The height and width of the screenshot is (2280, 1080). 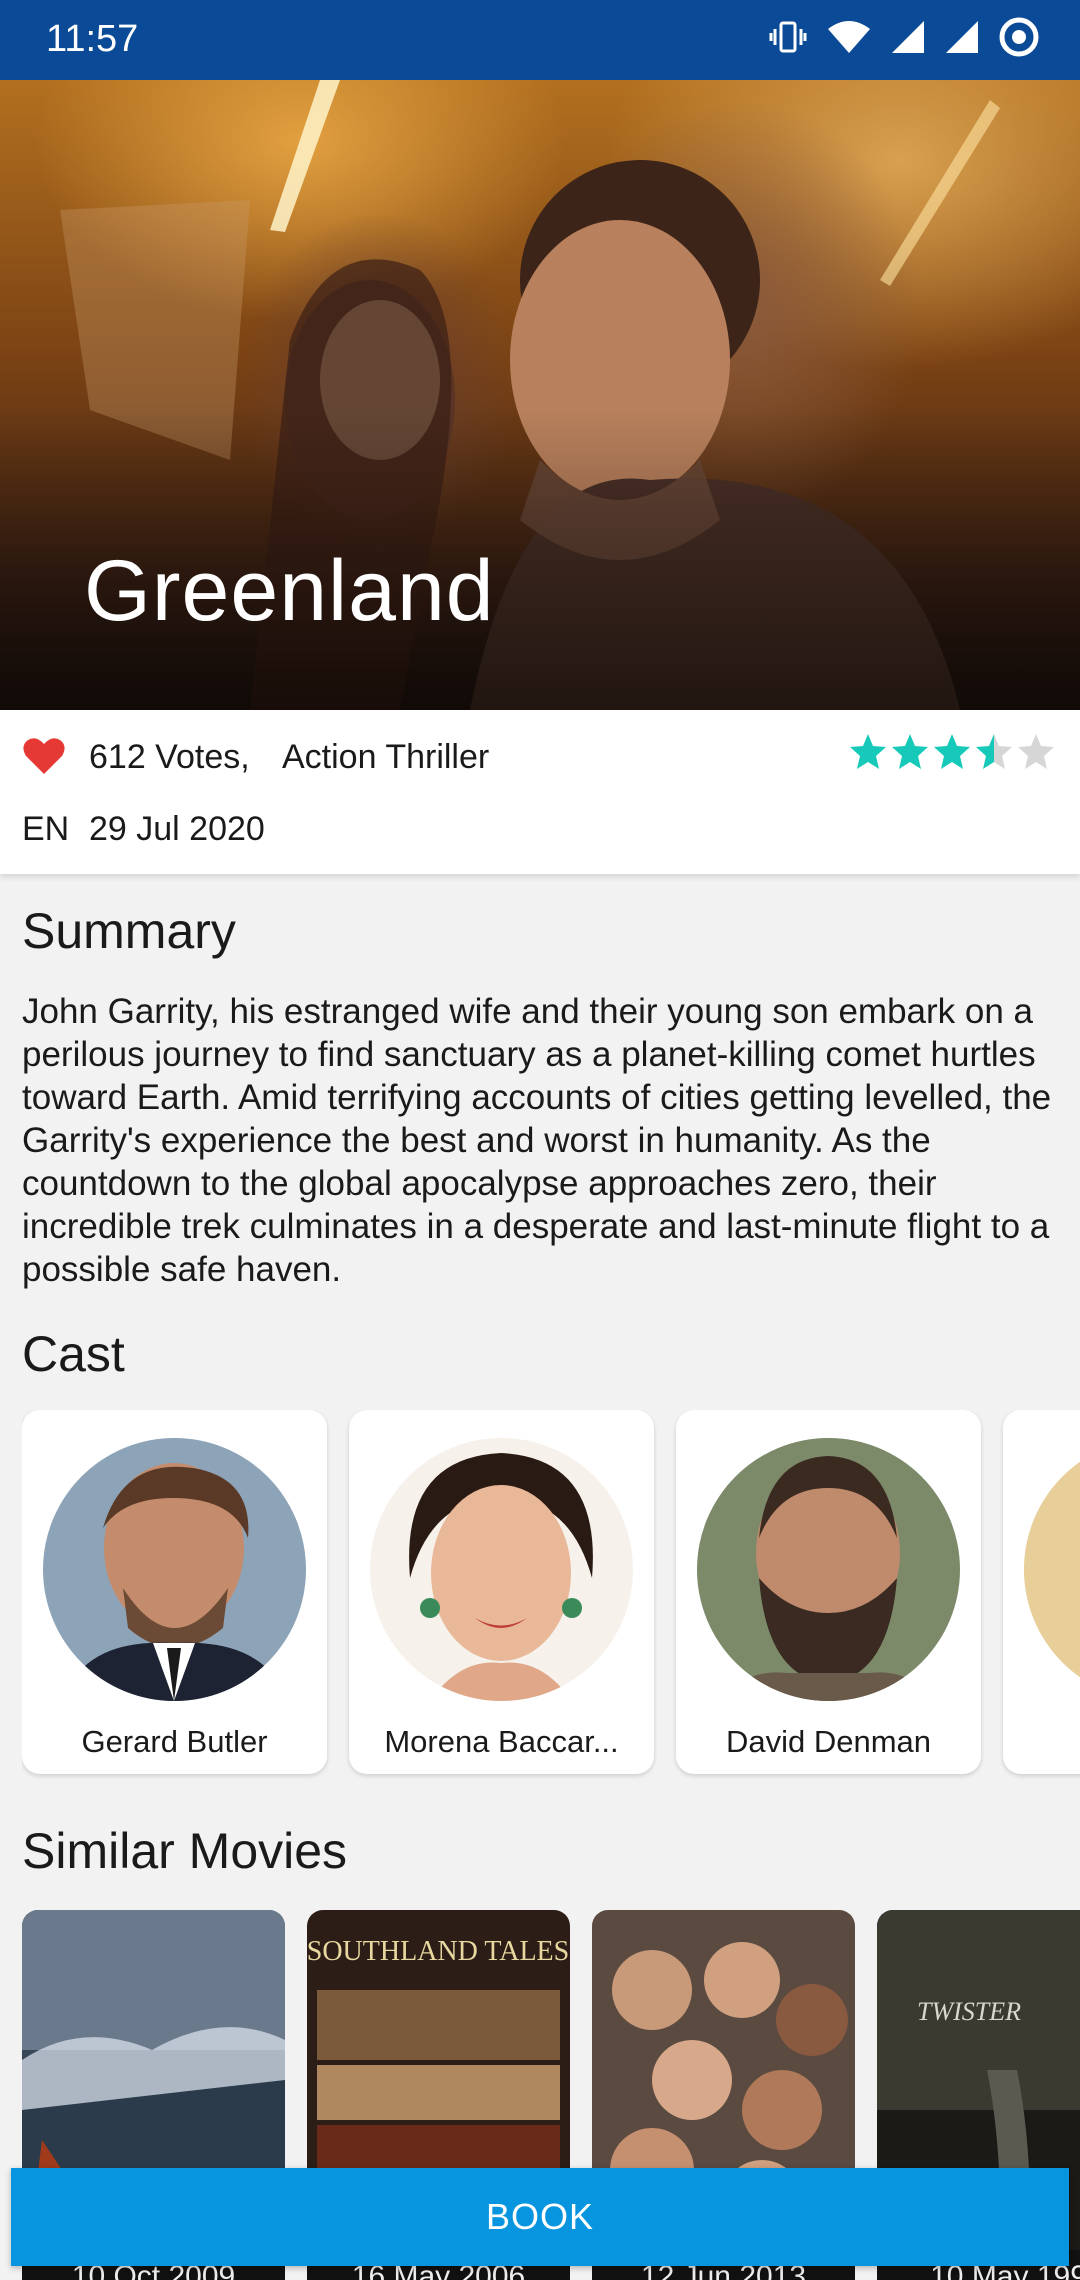 I want to click on heart-icon, so click(x=44, y=756).